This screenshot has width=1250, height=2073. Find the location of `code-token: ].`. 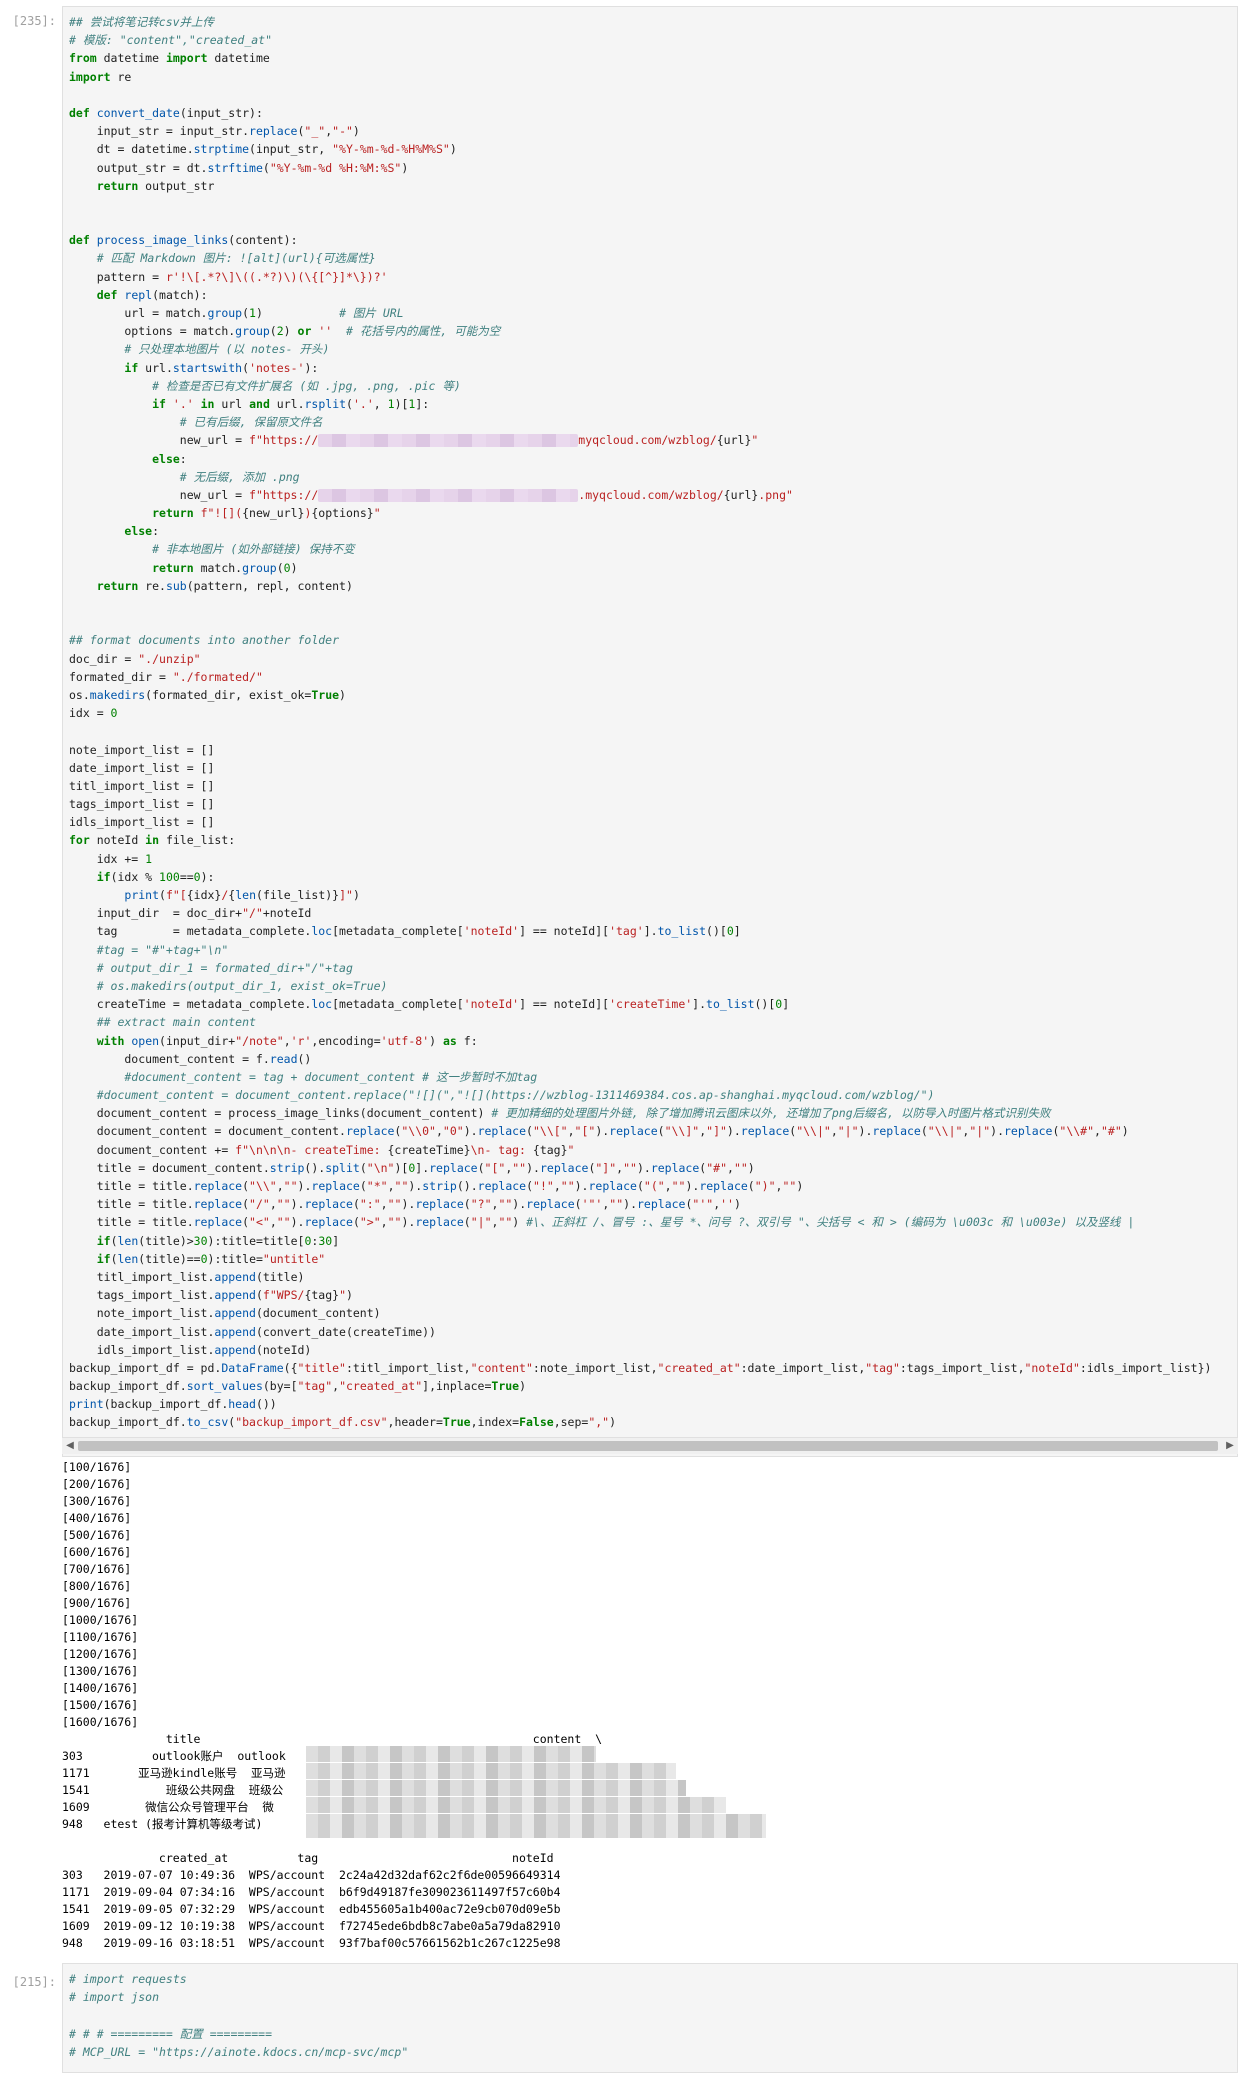

code-token: ]. is located at coordinates (650, 931).